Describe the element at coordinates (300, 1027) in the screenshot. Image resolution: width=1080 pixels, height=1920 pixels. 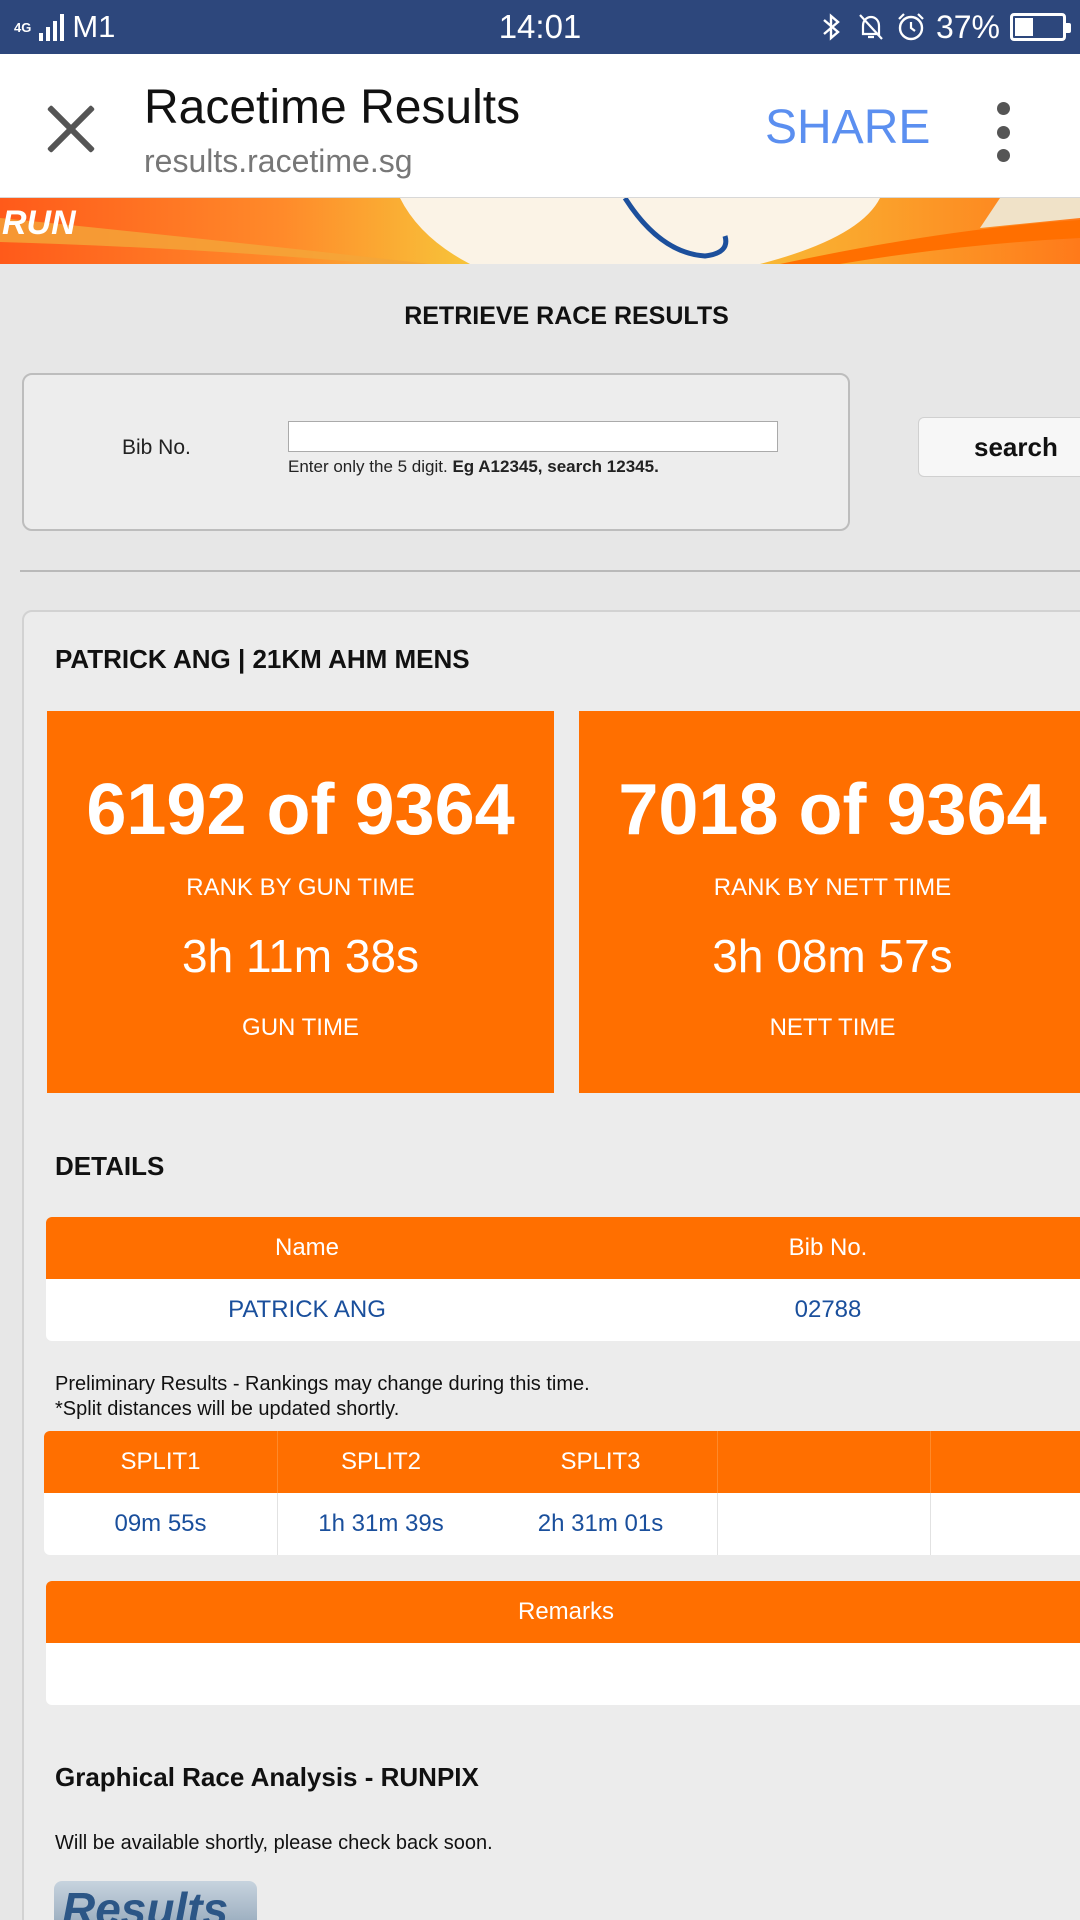
I see `gun-time-label: GUN TIME` at that location.